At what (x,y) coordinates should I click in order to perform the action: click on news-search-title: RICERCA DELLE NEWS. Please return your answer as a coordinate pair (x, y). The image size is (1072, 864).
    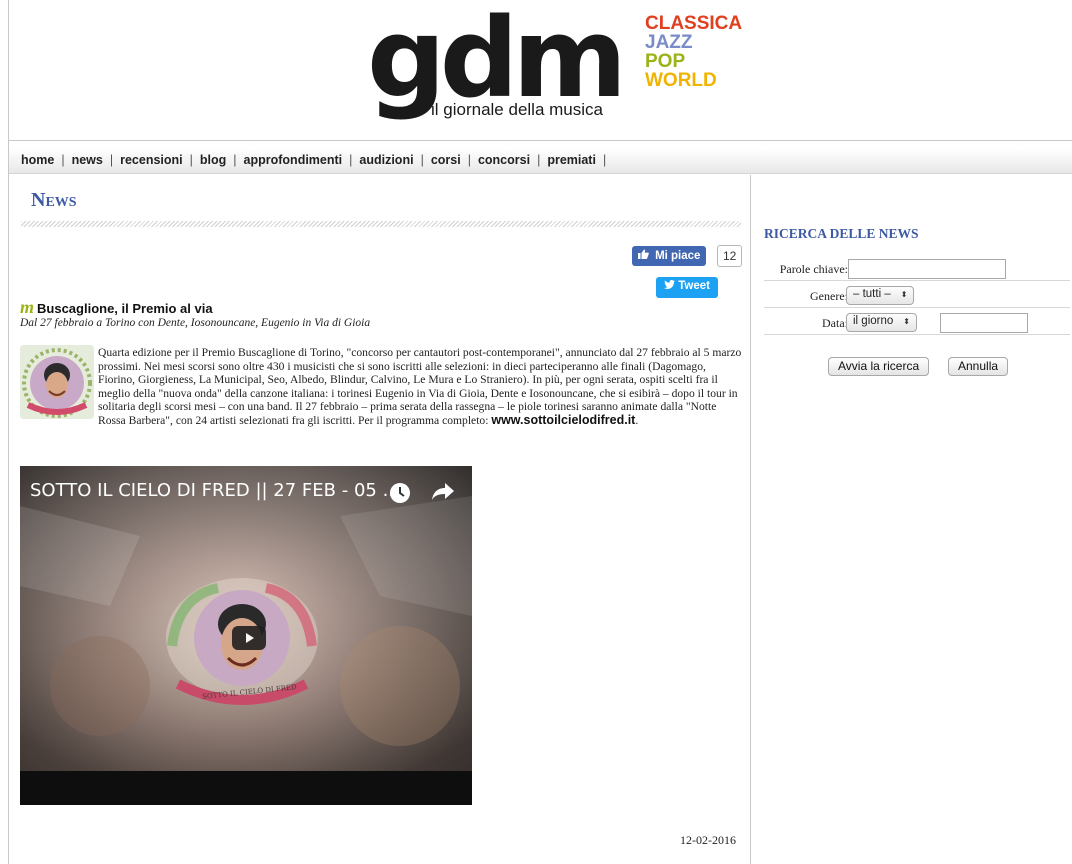
    Looking at the image, I should click on (841, 233).